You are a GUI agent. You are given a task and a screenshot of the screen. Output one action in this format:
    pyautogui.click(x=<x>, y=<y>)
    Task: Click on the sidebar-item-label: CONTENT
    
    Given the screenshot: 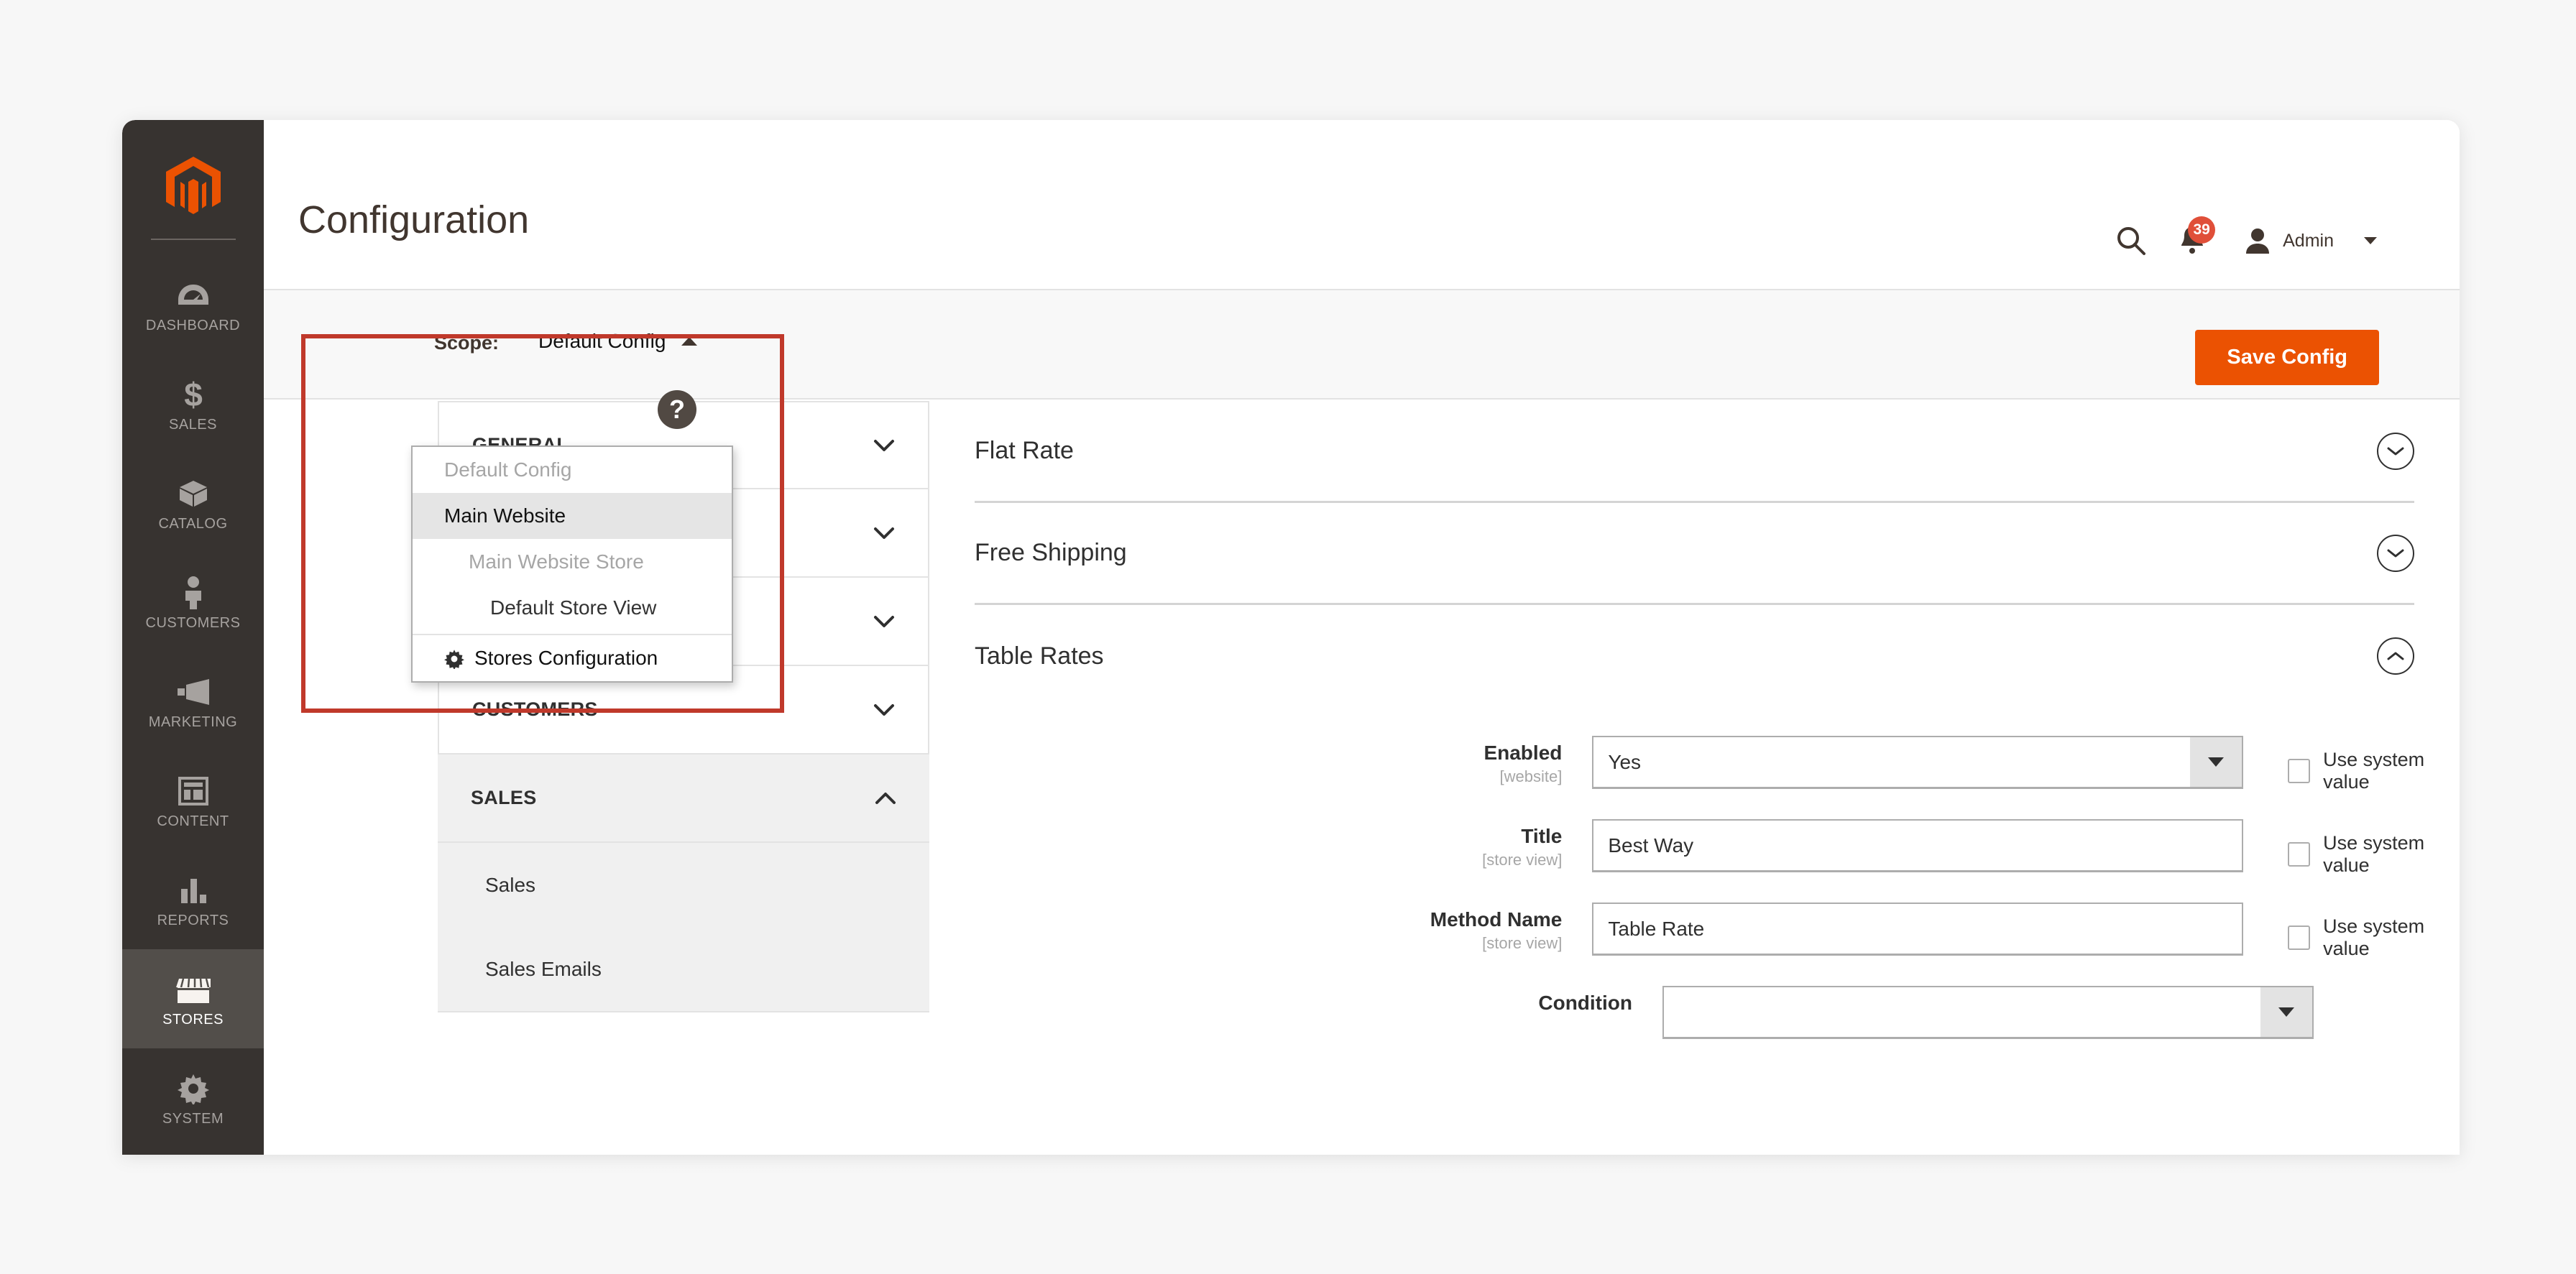 What is the action you would take?
    pyautogui.click(x=193, y=821)
    